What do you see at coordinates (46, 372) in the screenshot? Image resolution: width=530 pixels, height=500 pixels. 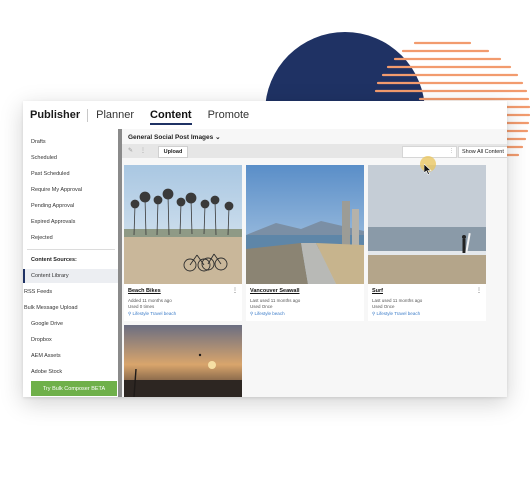 I see `sidebar-item-adobe-stock: Adobe Stock` at bounding box center [46, 372].